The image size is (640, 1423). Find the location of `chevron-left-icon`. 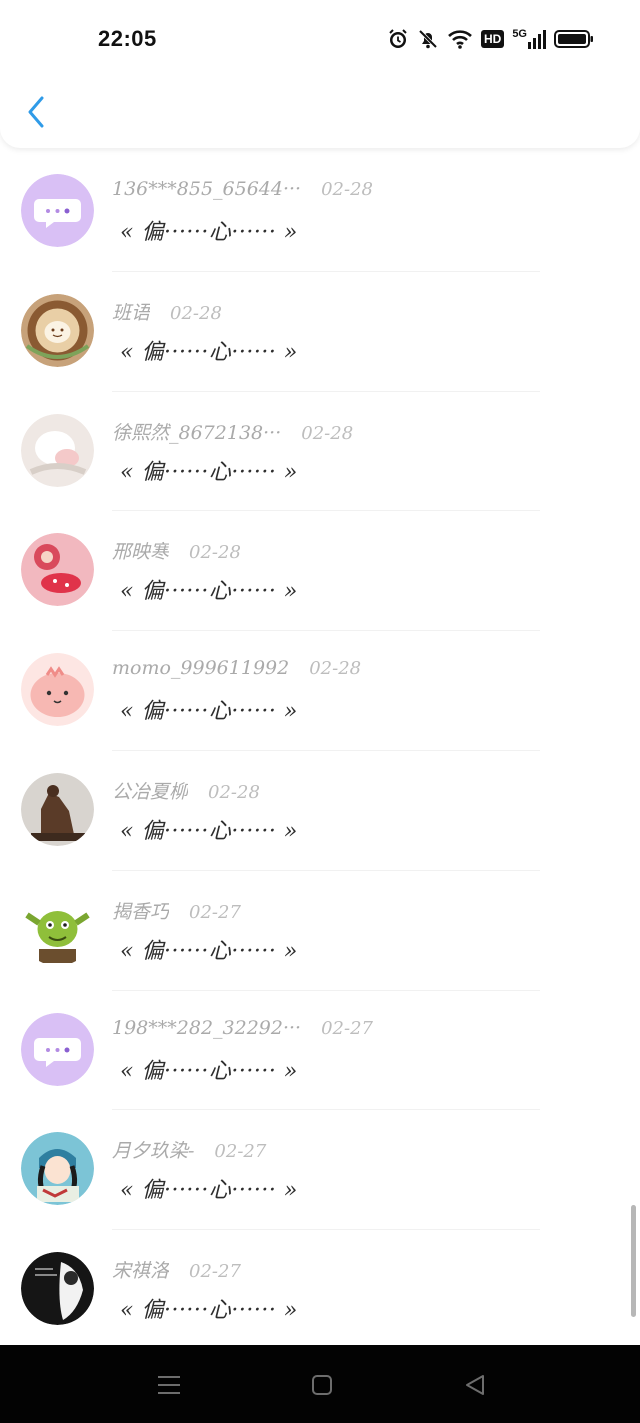

chevron-left-icon is located at coordinates (36, 112).